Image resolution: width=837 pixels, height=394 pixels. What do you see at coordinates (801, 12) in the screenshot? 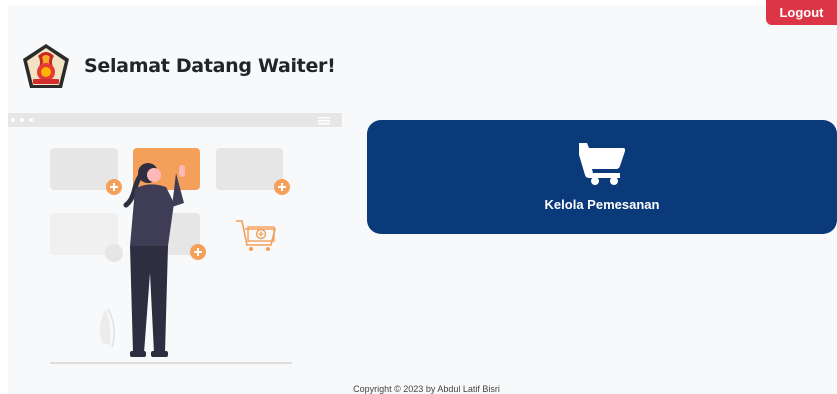
I see `logout-button: Logout` at bounding box center [801, 12].